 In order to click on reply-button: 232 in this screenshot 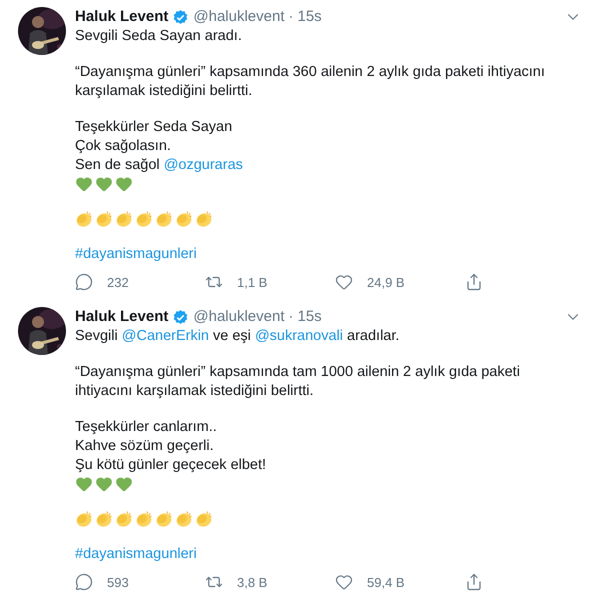, I will do `click(102, 282)`.